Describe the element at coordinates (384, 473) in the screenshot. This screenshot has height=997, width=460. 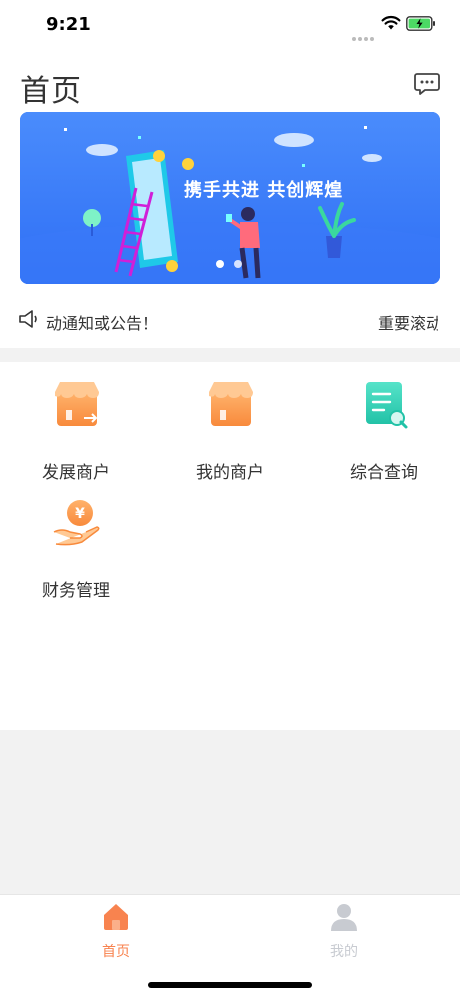
I see `menu-label: 综合查询` at that location.